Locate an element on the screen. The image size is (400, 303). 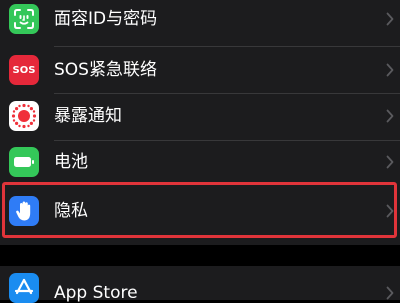
settings-row-label: 电池 is located at coordinates (71, 162).